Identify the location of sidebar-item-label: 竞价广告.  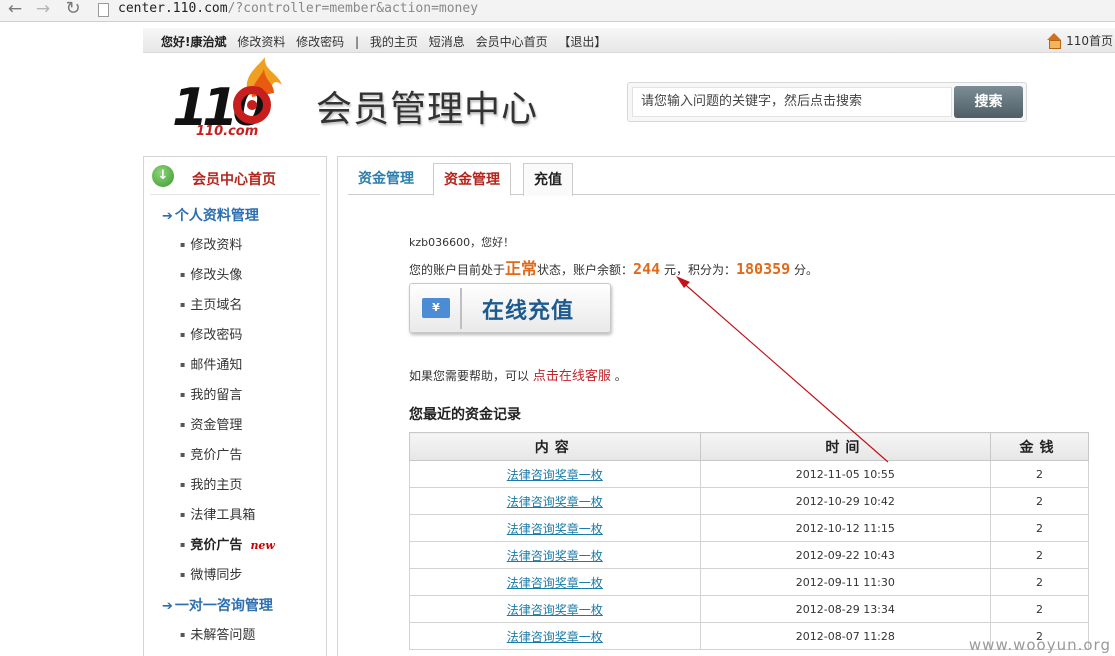
(216, 545).